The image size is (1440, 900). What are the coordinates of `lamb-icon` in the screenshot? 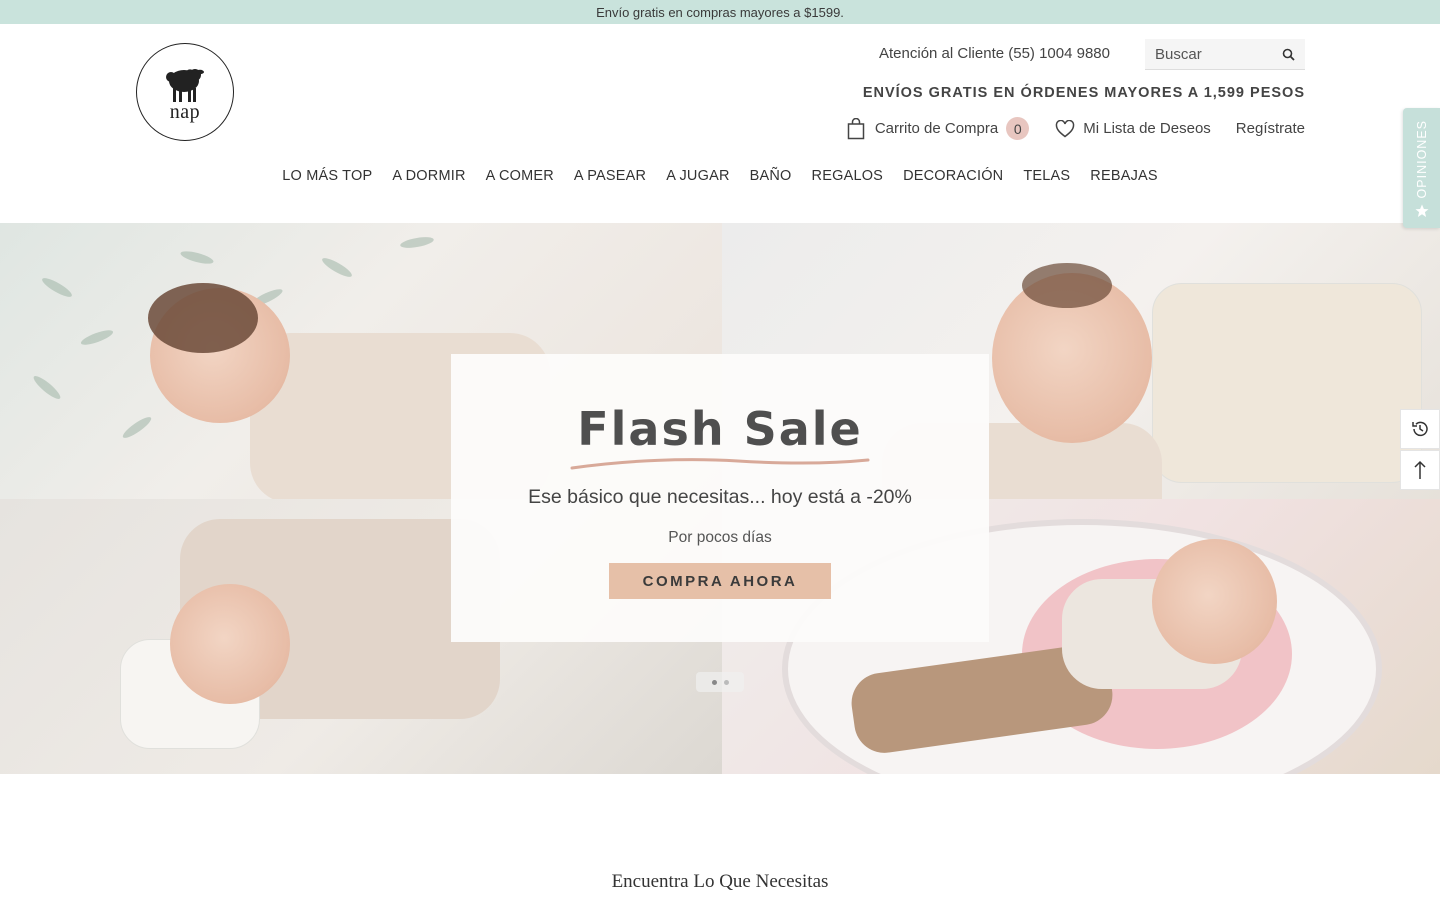 It's located at (185, 85).